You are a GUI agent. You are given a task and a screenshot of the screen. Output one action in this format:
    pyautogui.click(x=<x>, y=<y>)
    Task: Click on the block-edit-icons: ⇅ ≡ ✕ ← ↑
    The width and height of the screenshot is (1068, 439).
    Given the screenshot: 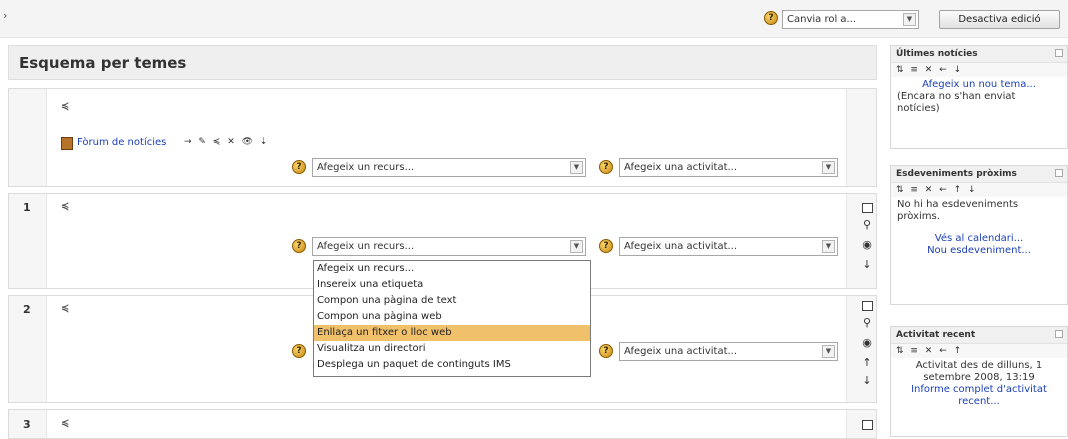 What is the action you would take?
    pyautogui.click(x=979, y=351)
    